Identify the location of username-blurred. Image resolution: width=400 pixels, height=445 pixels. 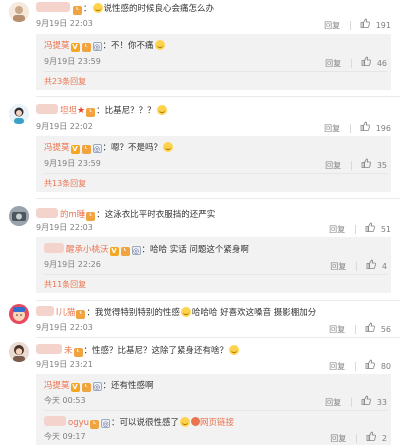
(53, 7).